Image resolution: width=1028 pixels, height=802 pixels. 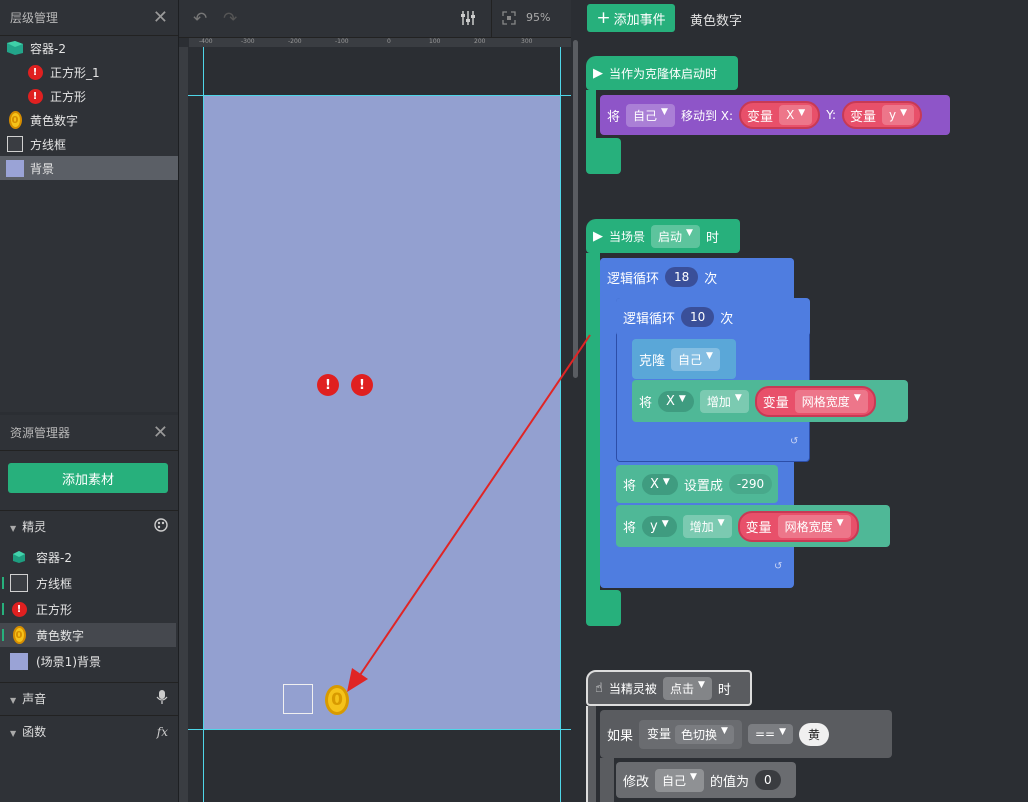 I want to click on layer-item-yellow-number: 0 黄色数字, so click(x=89, y=120).